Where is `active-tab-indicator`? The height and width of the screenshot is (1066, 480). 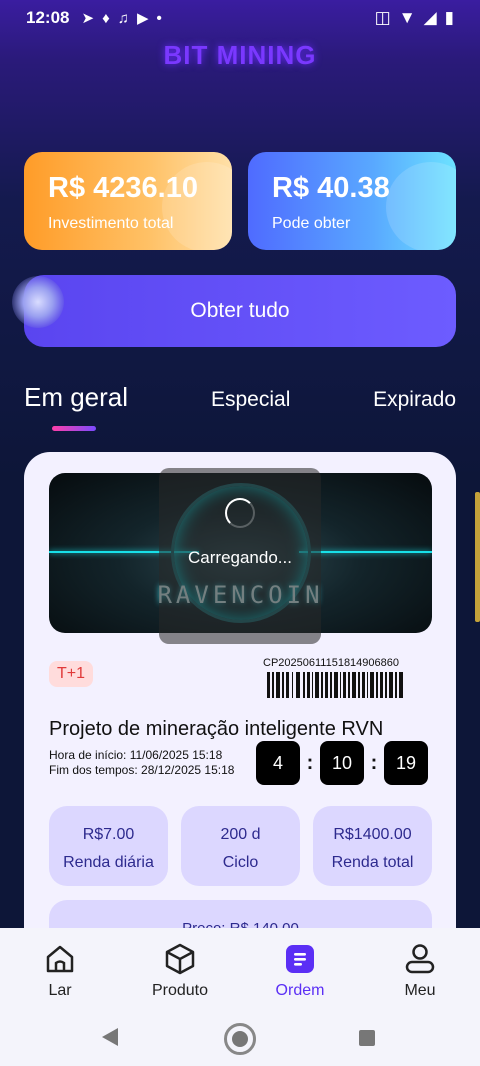 active-tab-indicator is located at coordinates (74, 428).